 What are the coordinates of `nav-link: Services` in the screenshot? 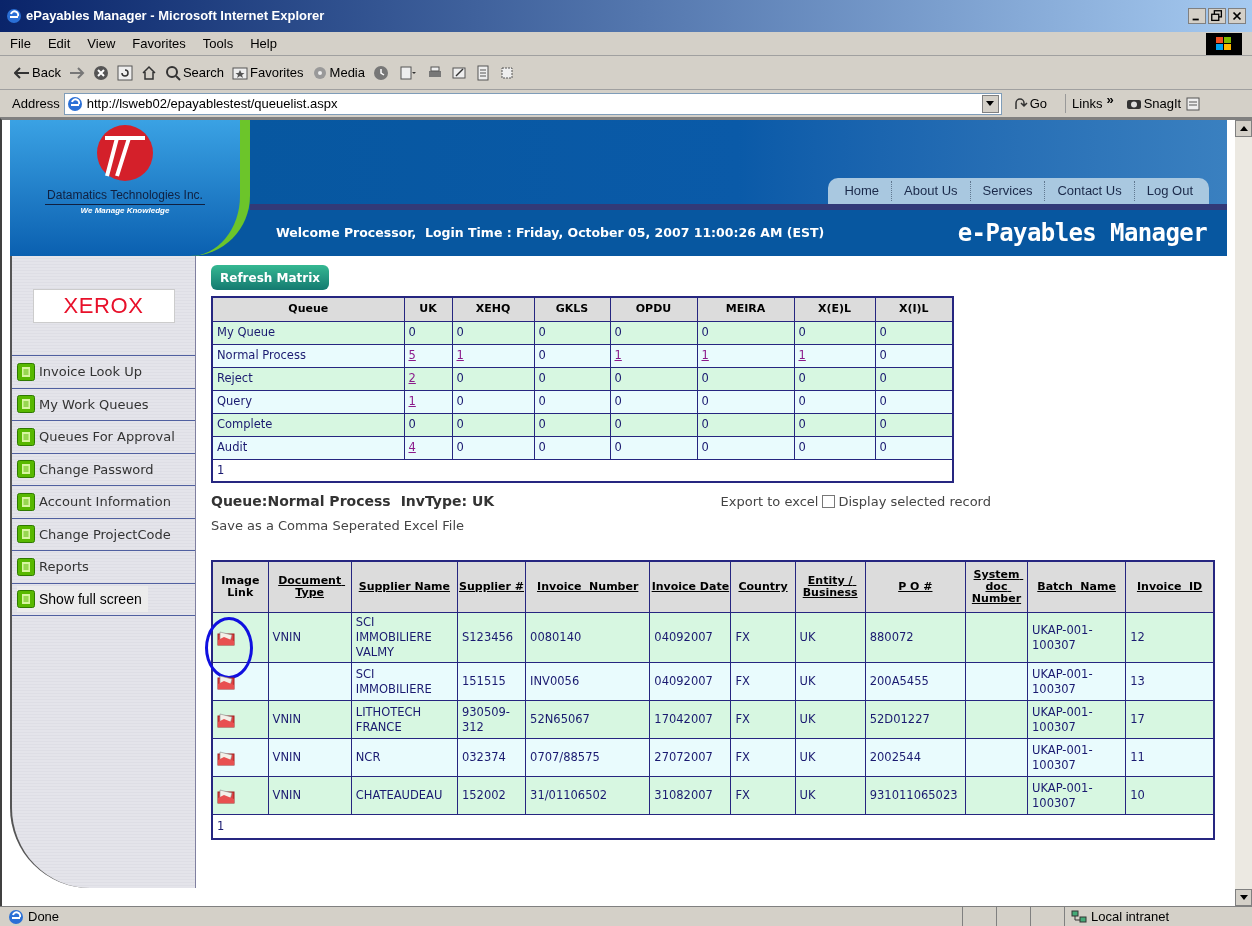 It's located at (1007, 191).